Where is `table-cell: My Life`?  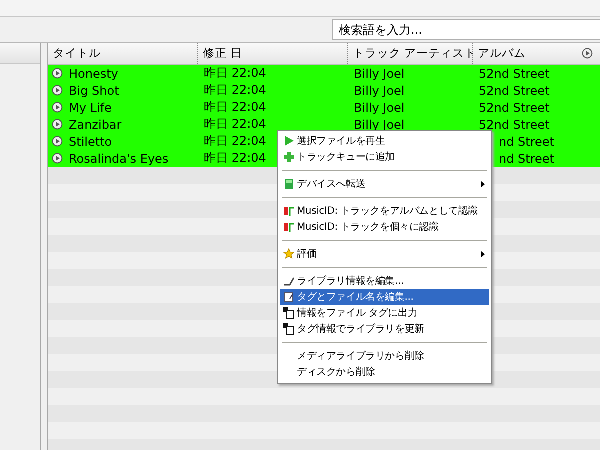
table-cell: My Life is located at coordinates (90, 107).